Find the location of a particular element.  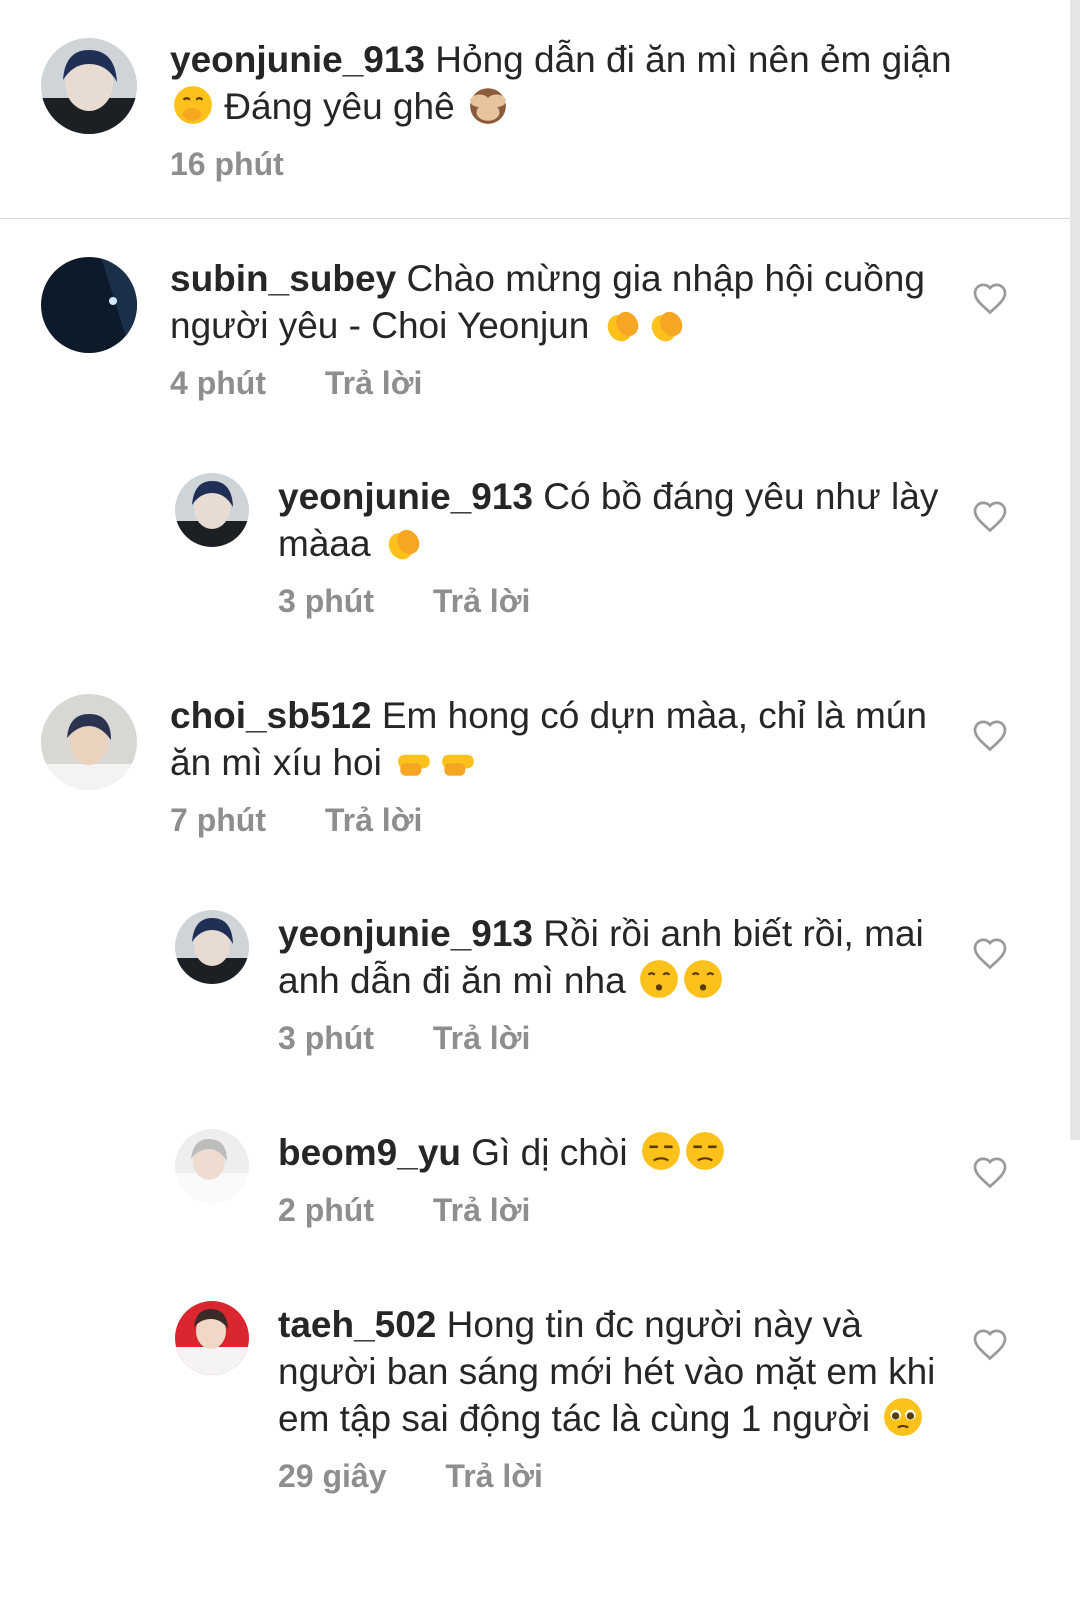

timestamp: 16 phút is located at coordinates (227, 164).